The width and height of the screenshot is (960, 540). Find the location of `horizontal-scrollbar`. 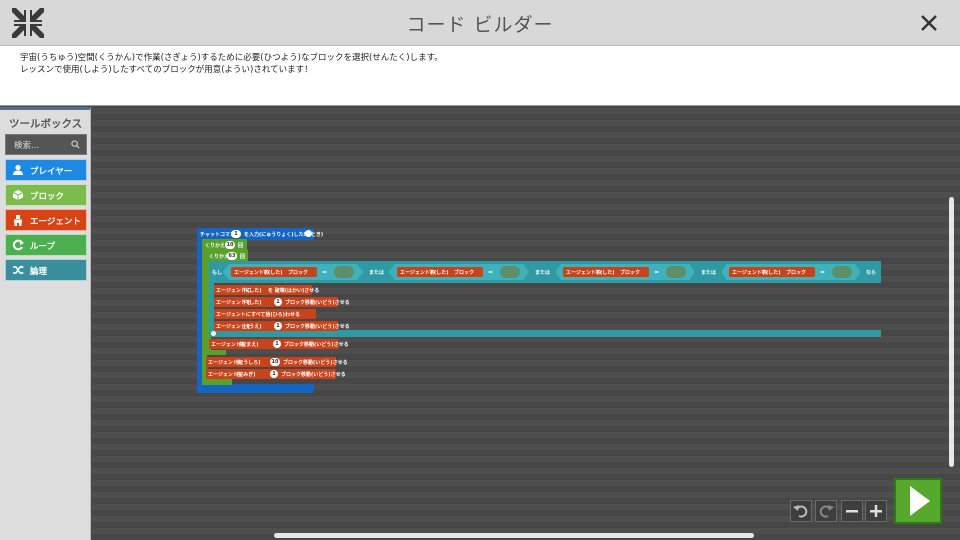

horizontal-scrollbar is located at coordinates (514, 535).